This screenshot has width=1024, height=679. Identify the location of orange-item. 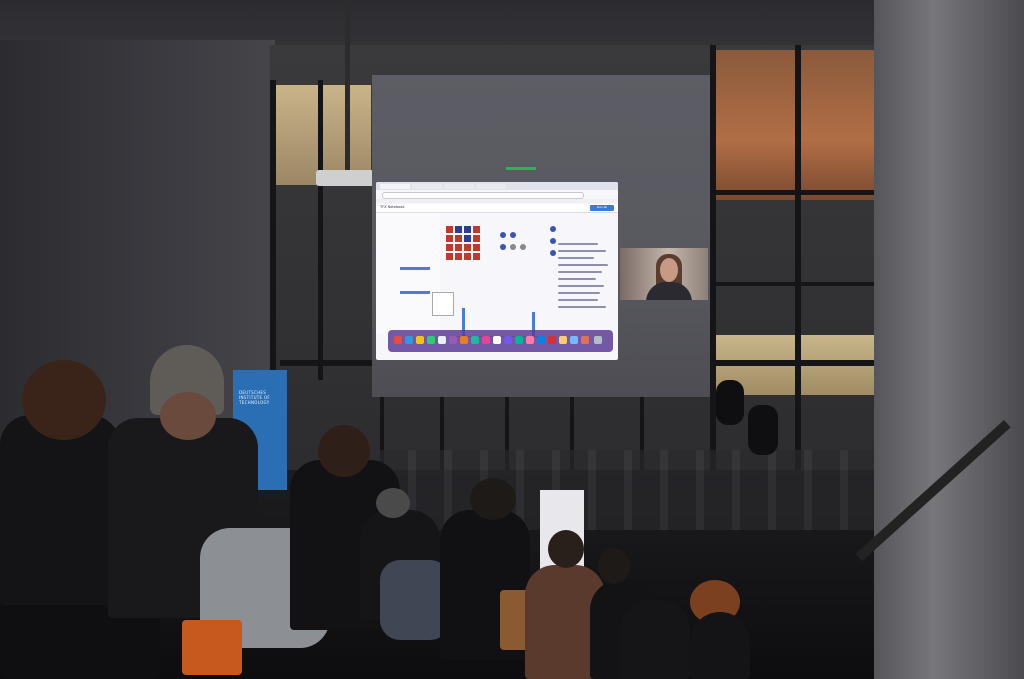
(212, 647).